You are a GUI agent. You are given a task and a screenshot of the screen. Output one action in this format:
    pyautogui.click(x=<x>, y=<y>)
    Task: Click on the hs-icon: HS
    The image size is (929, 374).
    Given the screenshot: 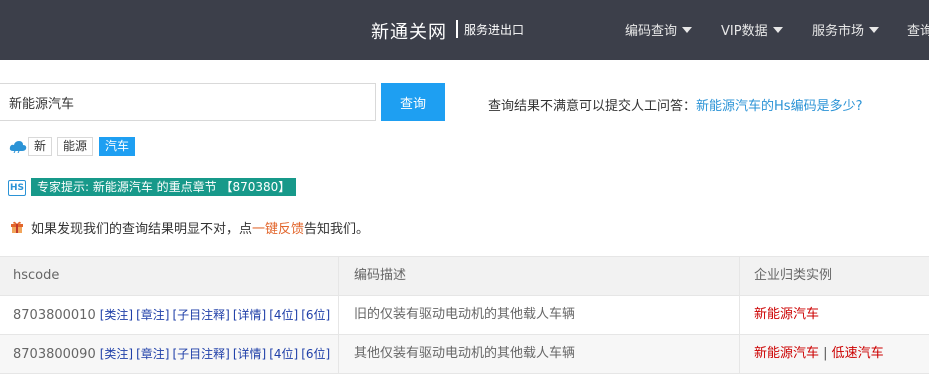 What is the action you would take?
    pyautogui.click(x=17, y=188)
    